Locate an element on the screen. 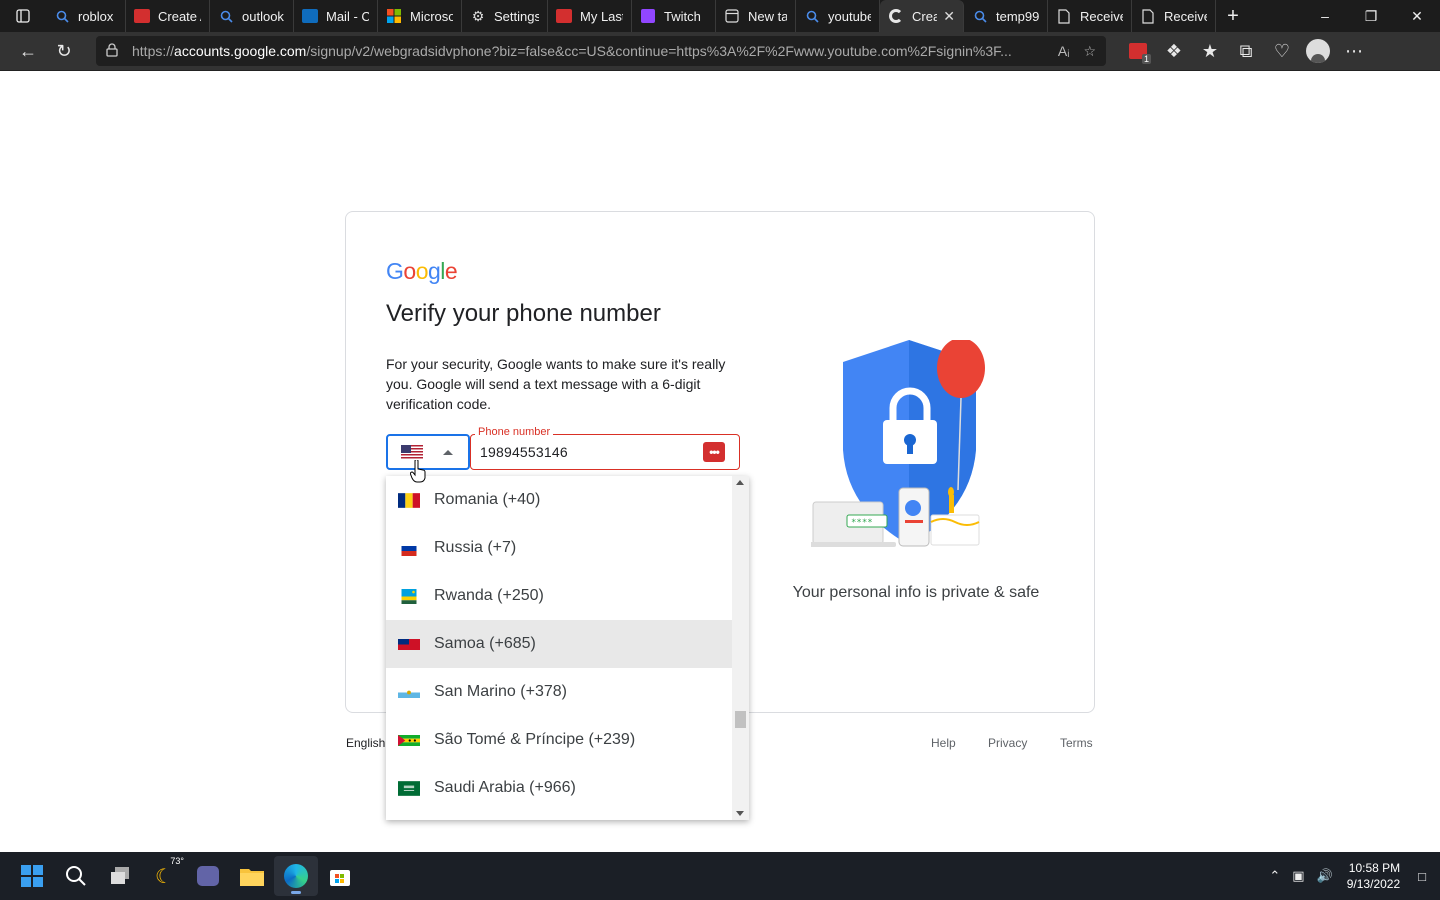 This screenshot has height=900, width=1440. task-view-icon is located at coordinates (120, 876).